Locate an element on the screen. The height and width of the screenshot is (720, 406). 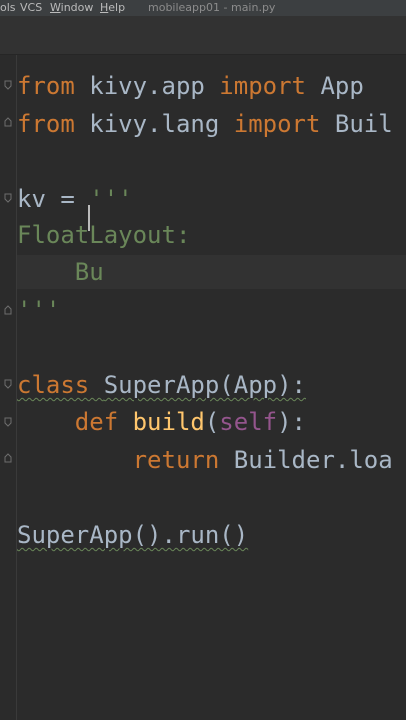
code-token: SuperApp().run() is located at coordinates (133, 535).